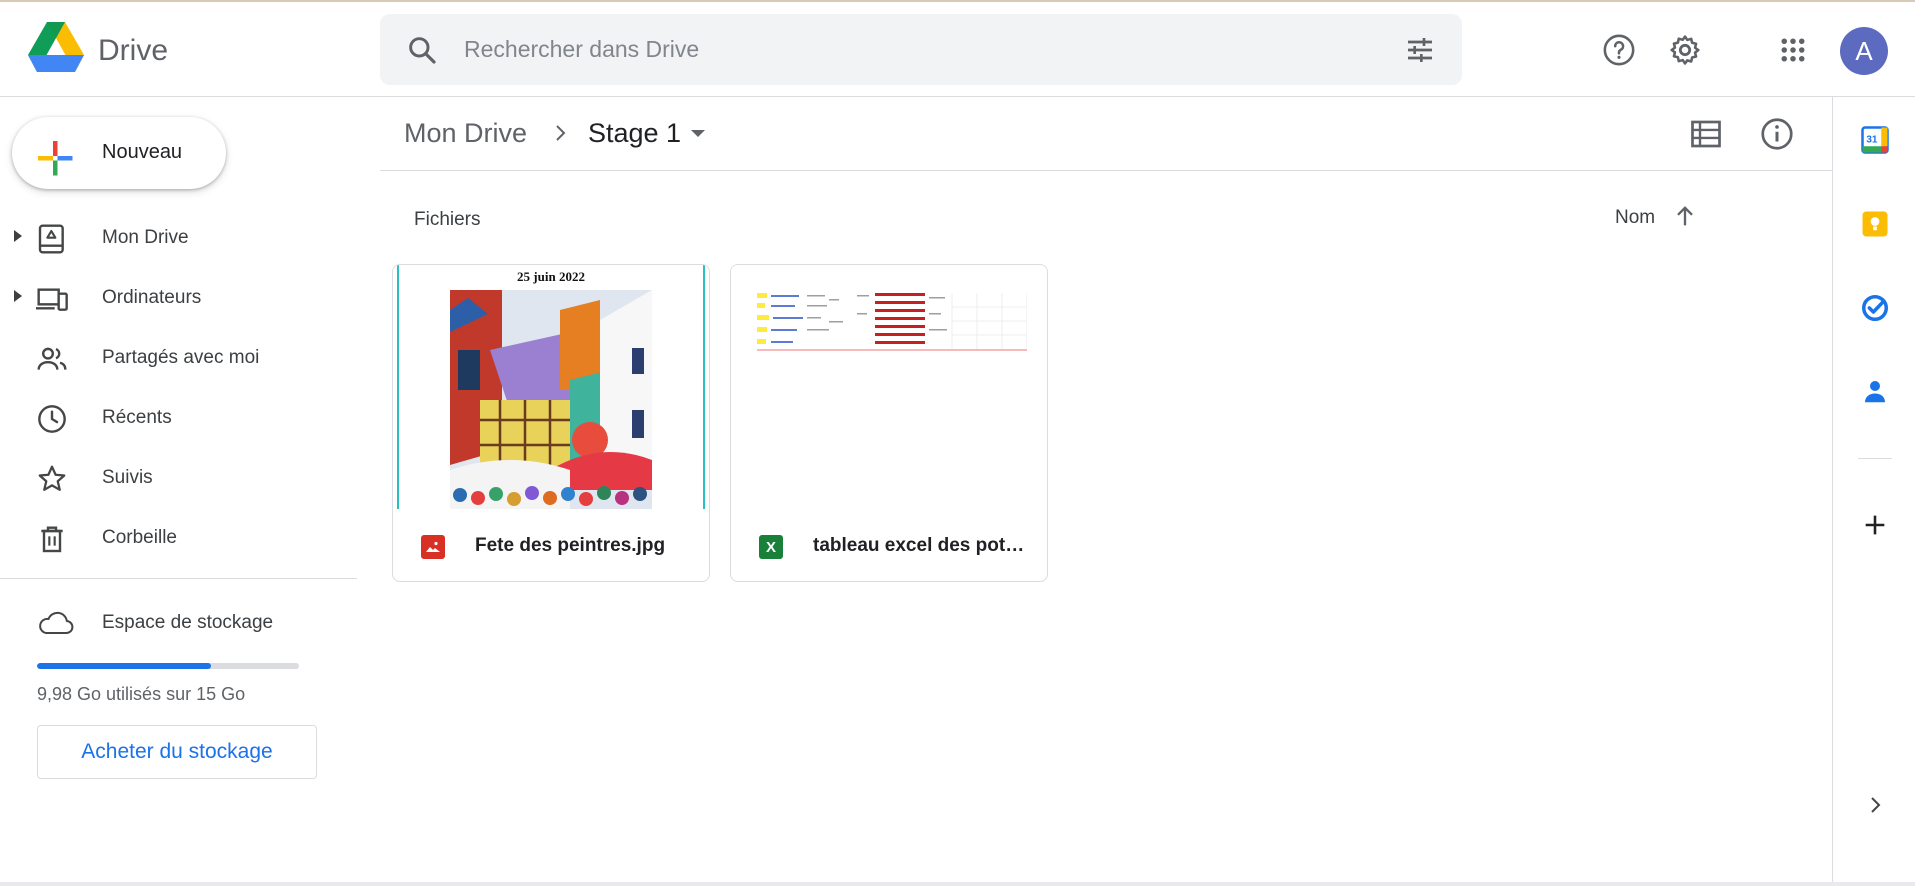 The image size is (1915, 886). I want to click on cloud-icon, so click(56, 622).